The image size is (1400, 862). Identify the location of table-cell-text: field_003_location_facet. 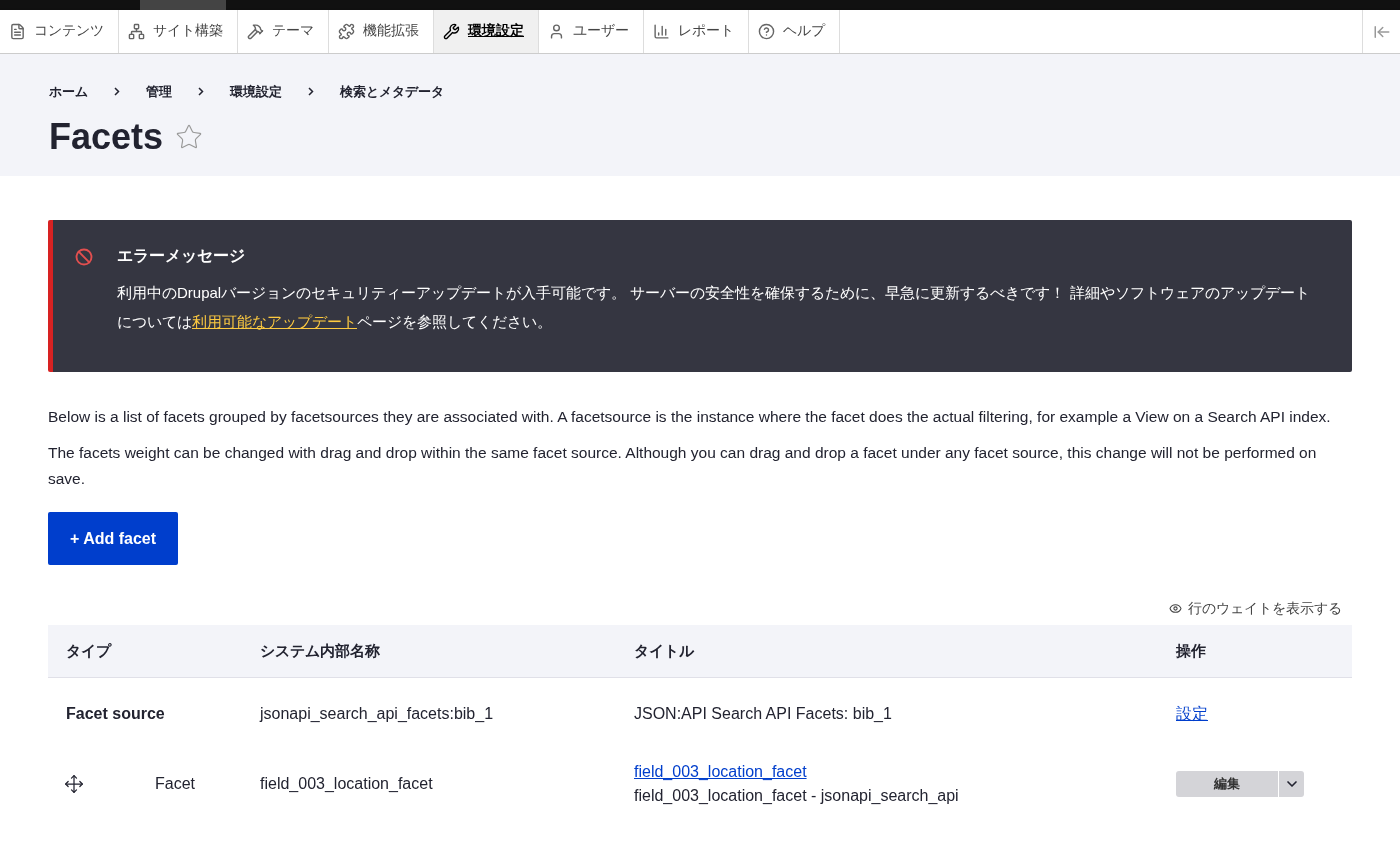
(347, 784).